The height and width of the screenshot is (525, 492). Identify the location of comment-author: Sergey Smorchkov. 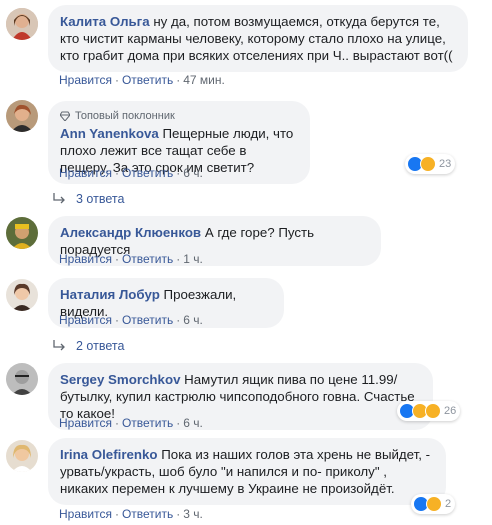
(120, 379).